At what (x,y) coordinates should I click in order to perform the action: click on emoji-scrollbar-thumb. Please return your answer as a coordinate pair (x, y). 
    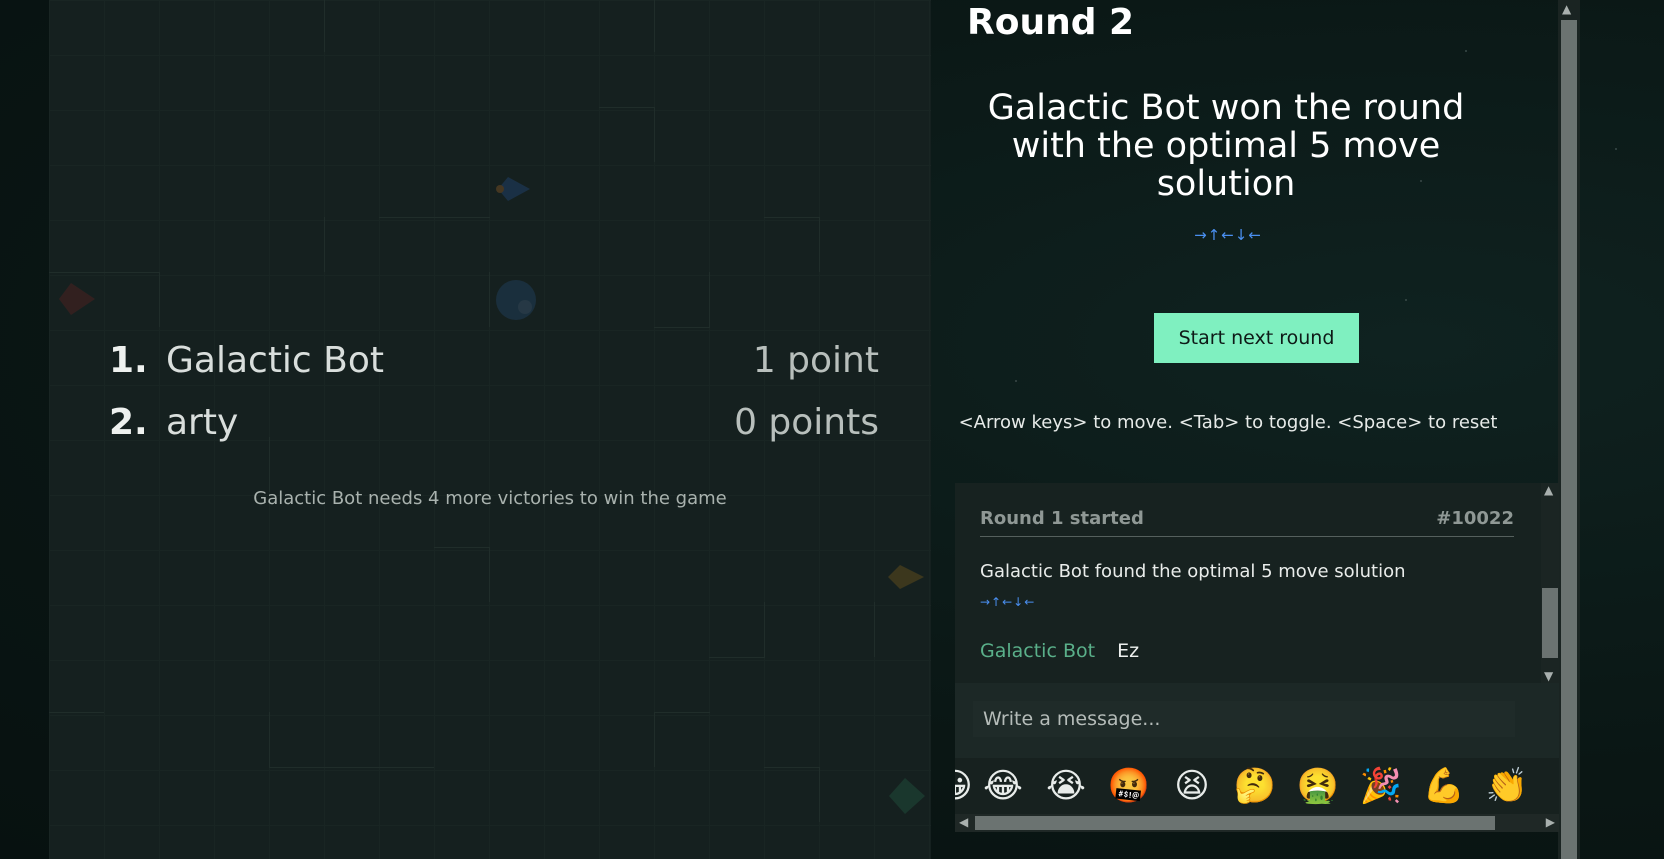
    Looking at the image, I should click on (1235, 823).